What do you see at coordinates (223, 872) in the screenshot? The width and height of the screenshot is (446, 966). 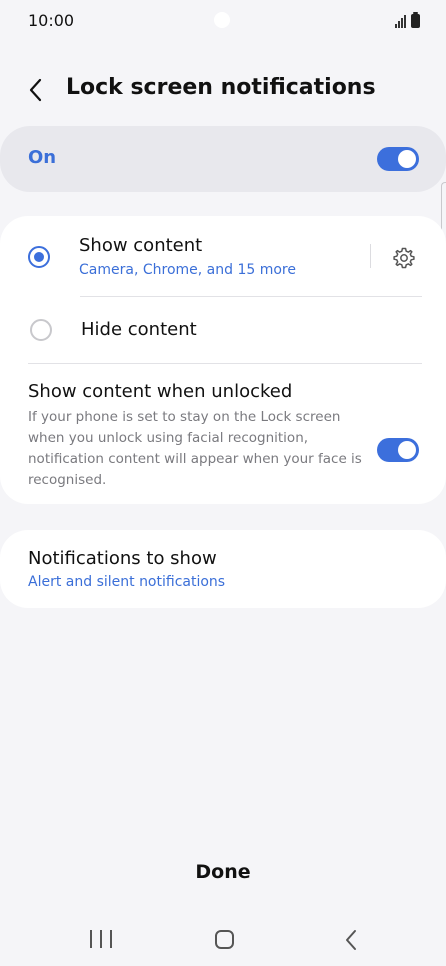 I see `done-button: Done` at bounding box center [223, 872].